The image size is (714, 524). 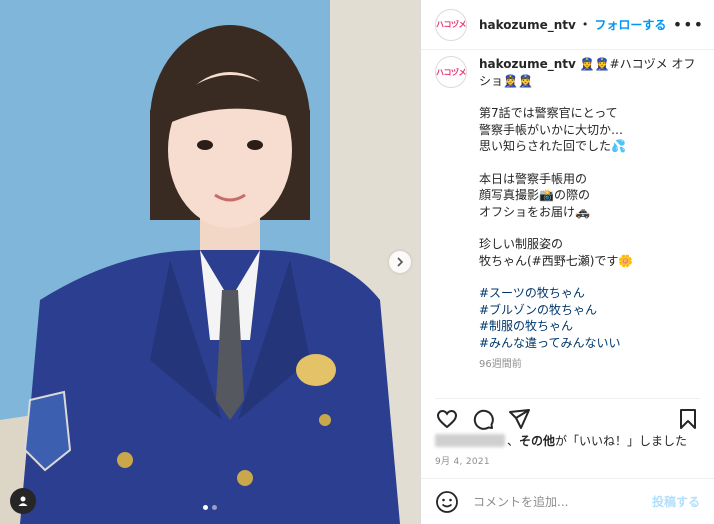 I want to click on caption-line: 牧ちゃん(#西野七瀬)です🌼, so click(x=556, y=260).